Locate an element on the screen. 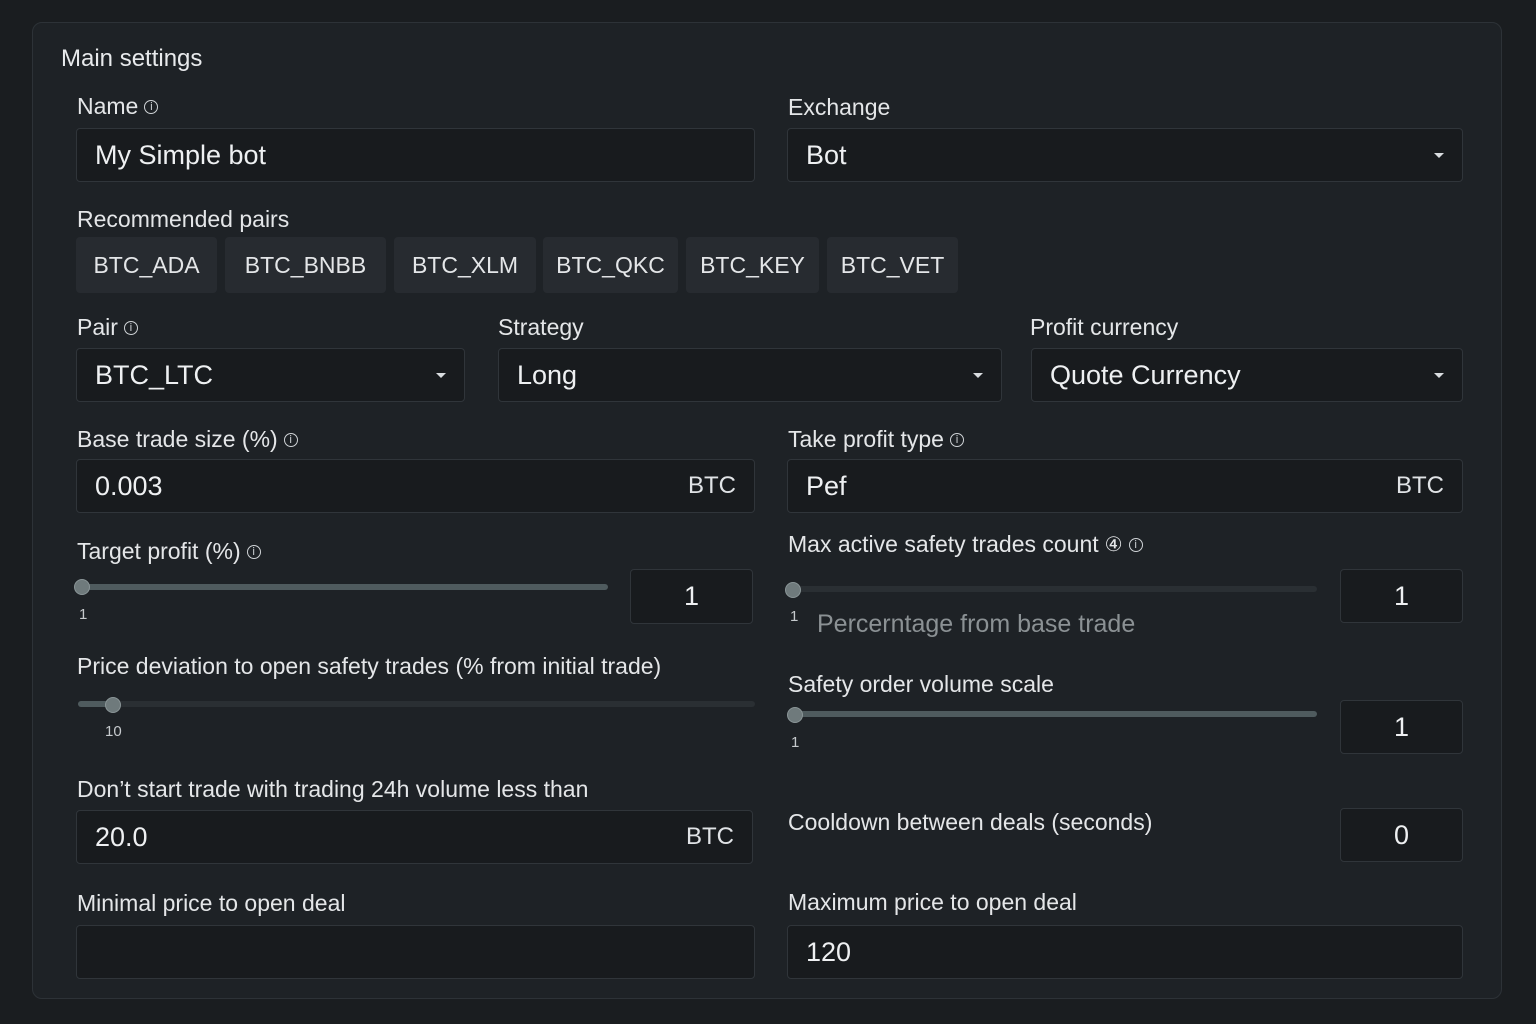 This screenshot has height=1024, width=1536. strategy-label: Strategy is located at coordinates (541, 327).